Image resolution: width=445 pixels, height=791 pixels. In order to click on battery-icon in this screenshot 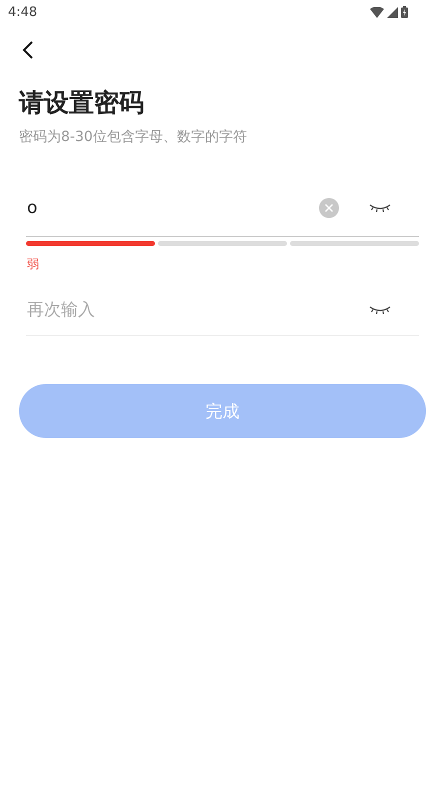, I will do `click(404, 12)`.